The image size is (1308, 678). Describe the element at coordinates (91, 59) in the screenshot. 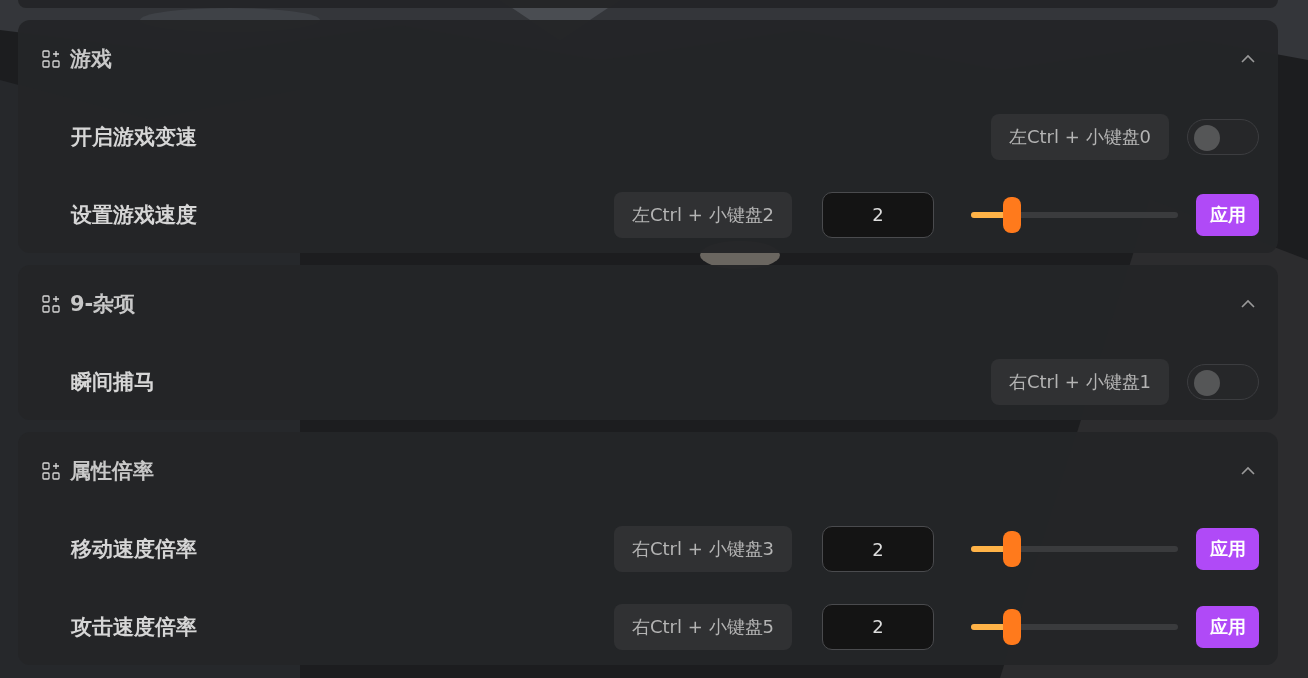

I see `section-title: 游戏` at that location.